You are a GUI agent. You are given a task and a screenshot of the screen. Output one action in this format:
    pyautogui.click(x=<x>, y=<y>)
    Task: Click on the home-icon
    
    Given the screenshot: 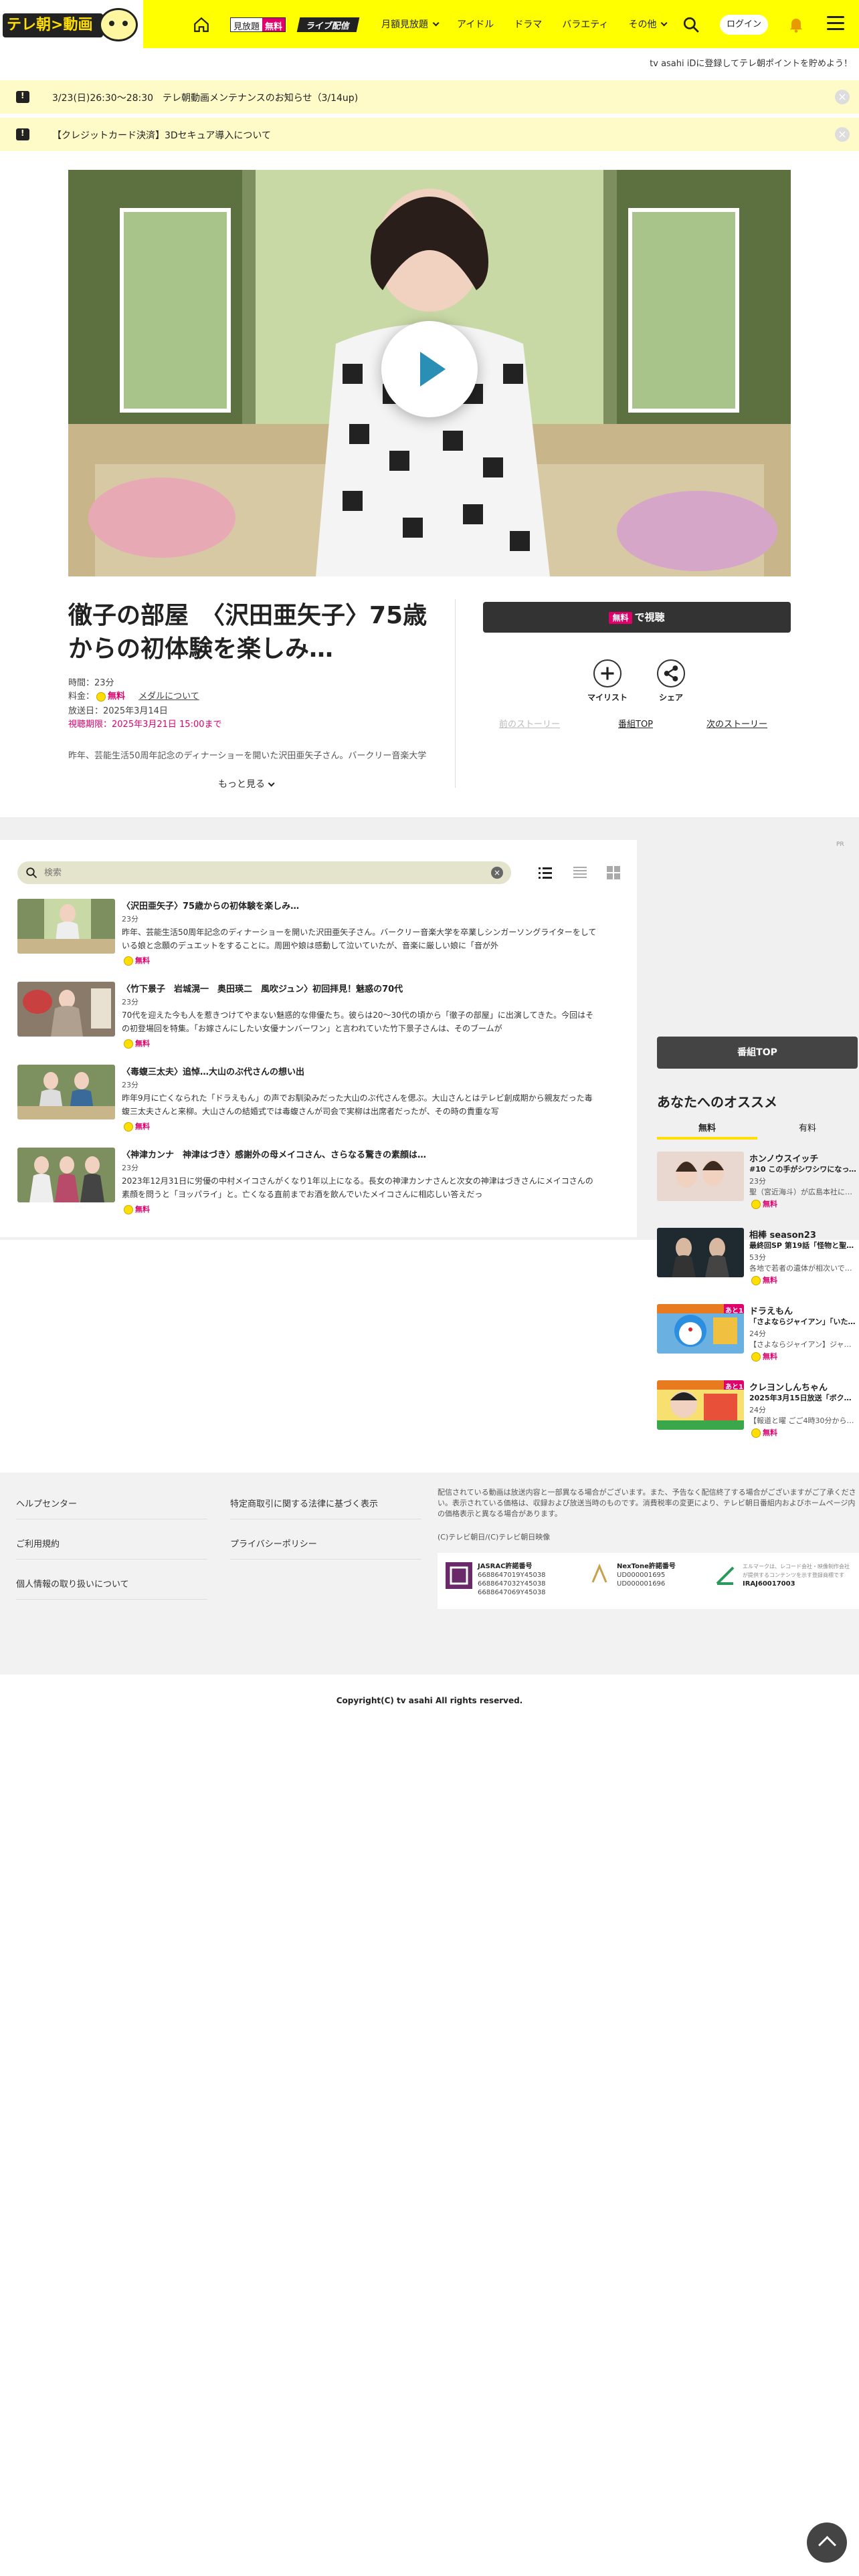 What is the action you would take?
    pyautogui.click(x=201, y=24)
    